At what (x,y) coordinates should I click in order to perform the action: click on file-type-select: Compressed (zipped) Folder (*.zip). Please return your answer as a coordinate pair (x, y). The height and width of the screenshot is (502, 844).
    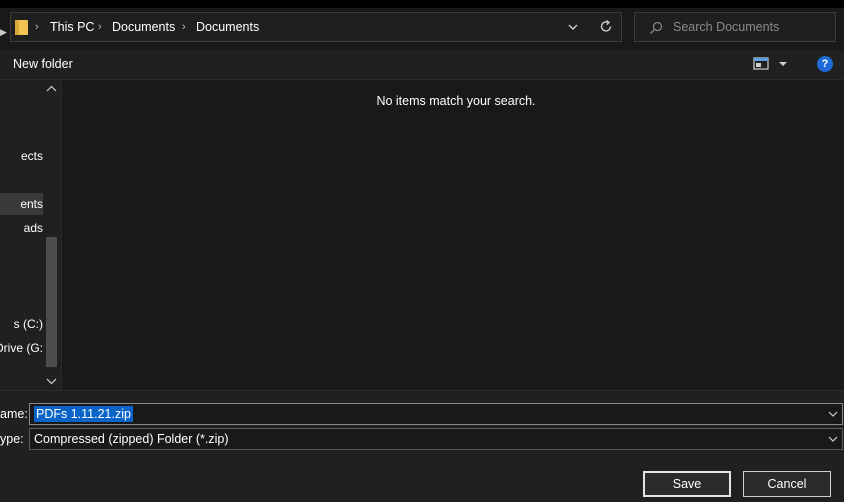
    Looking at the image, I should click on (436, 439).